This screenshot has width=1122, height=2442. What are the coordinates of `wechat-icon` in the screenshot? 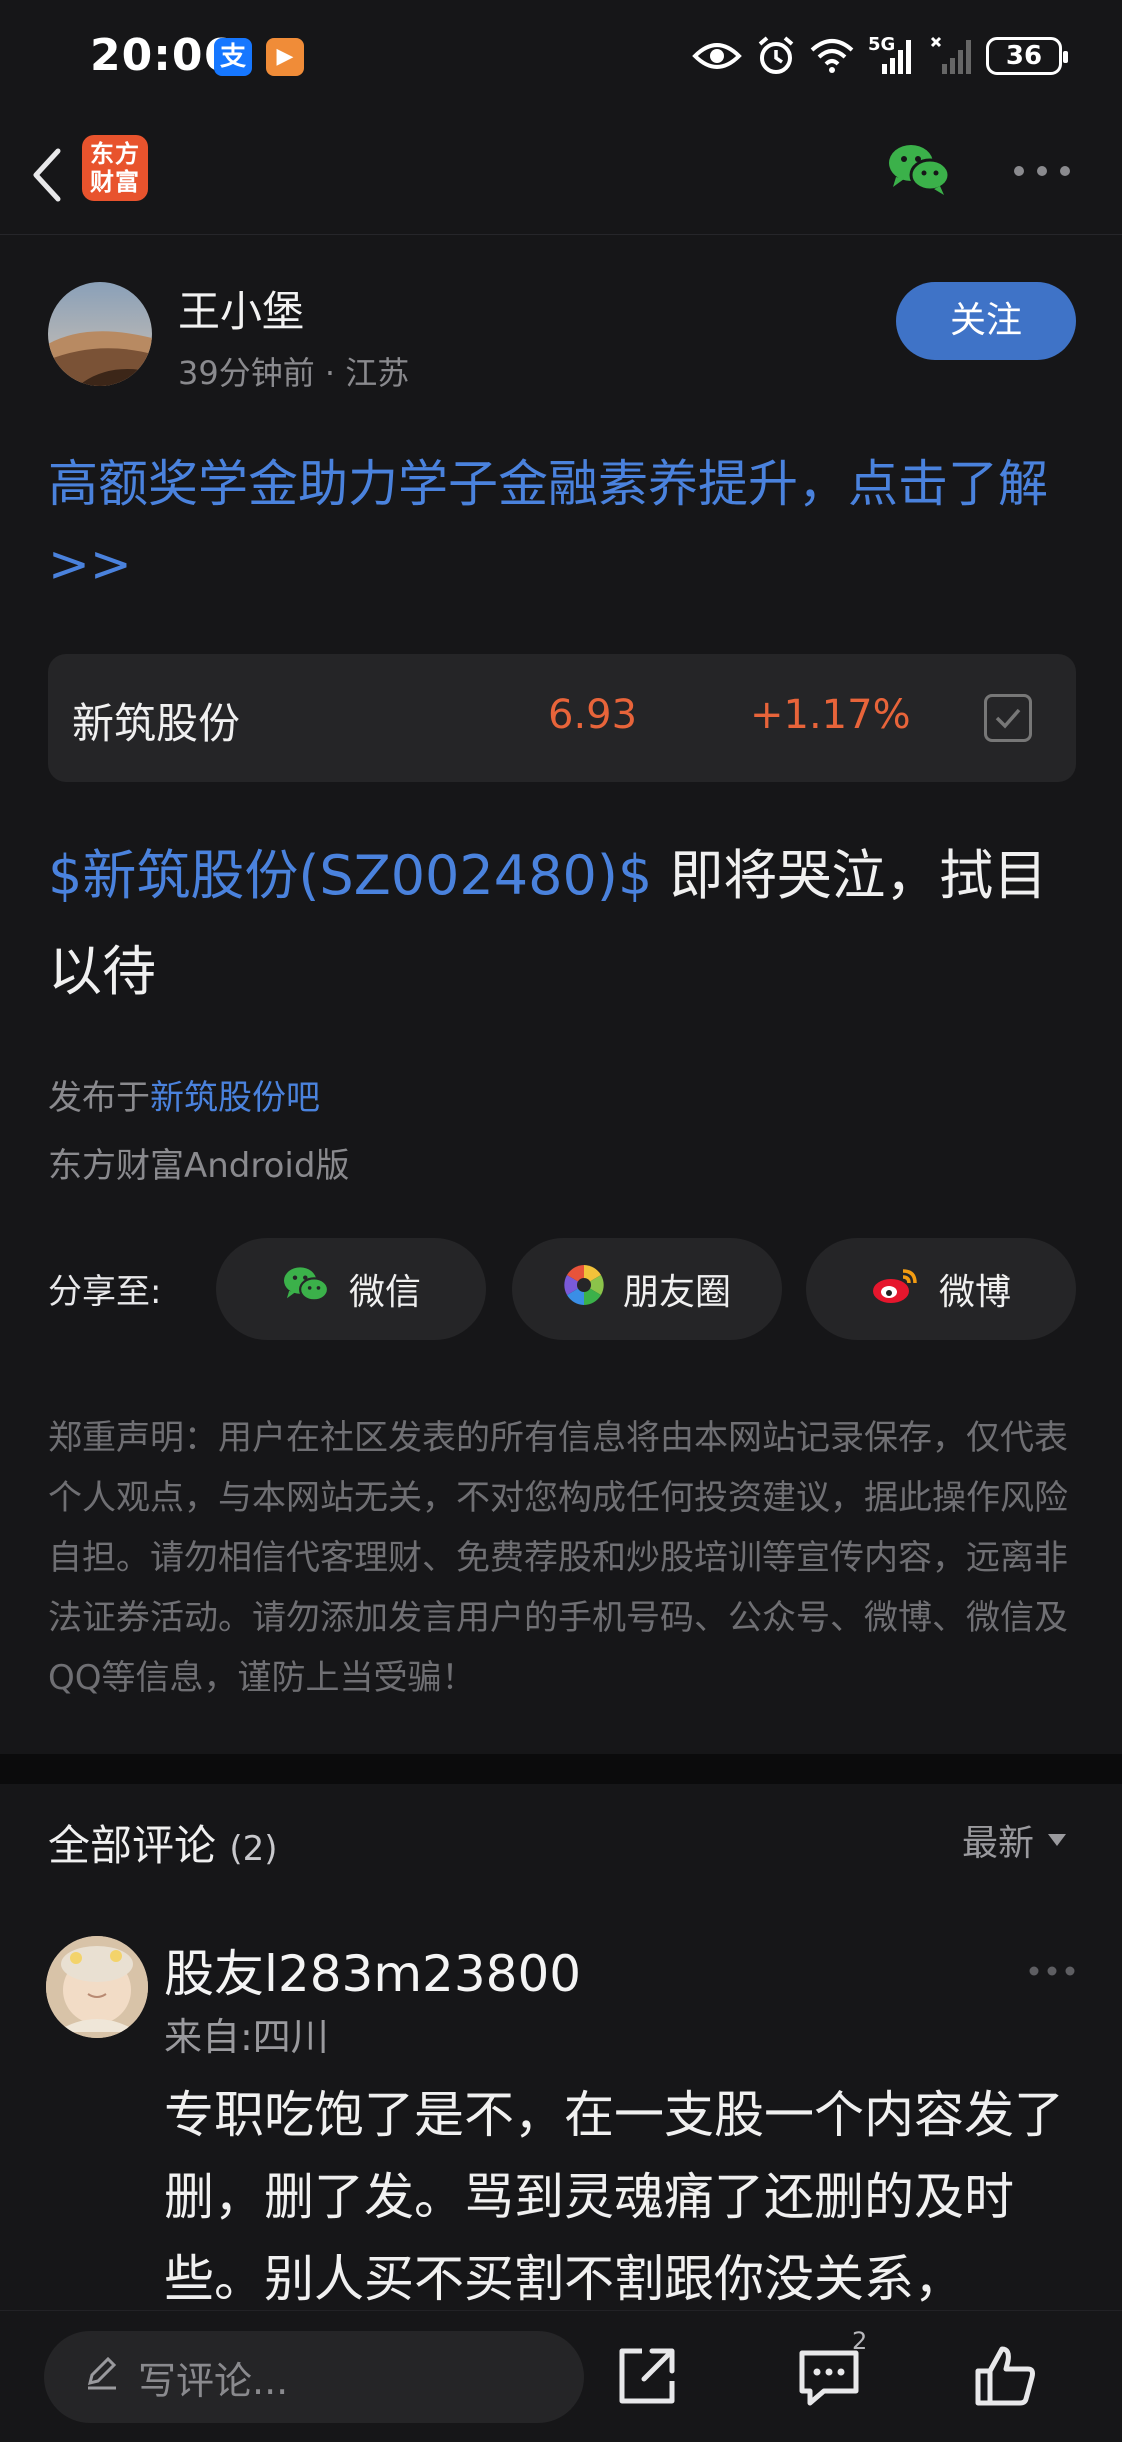 It's located at (306, 1289).